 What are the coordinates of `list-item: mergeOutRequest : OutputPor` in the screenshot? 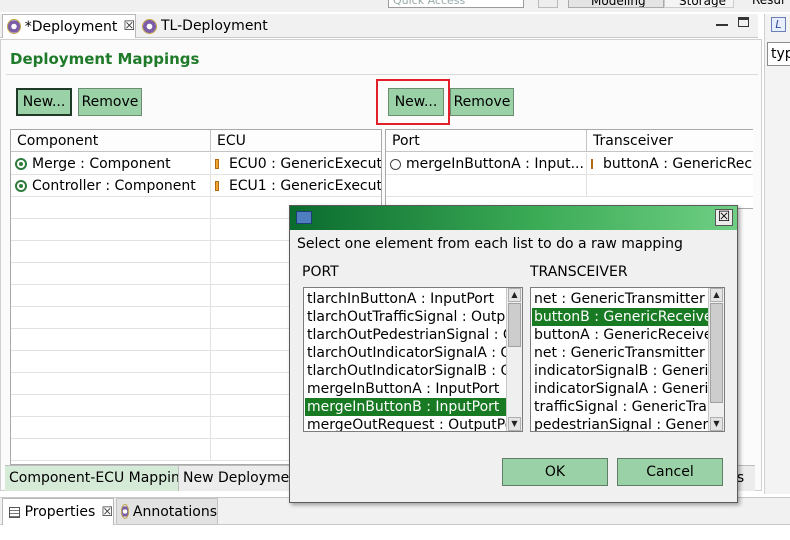 It's located at (406, 423).